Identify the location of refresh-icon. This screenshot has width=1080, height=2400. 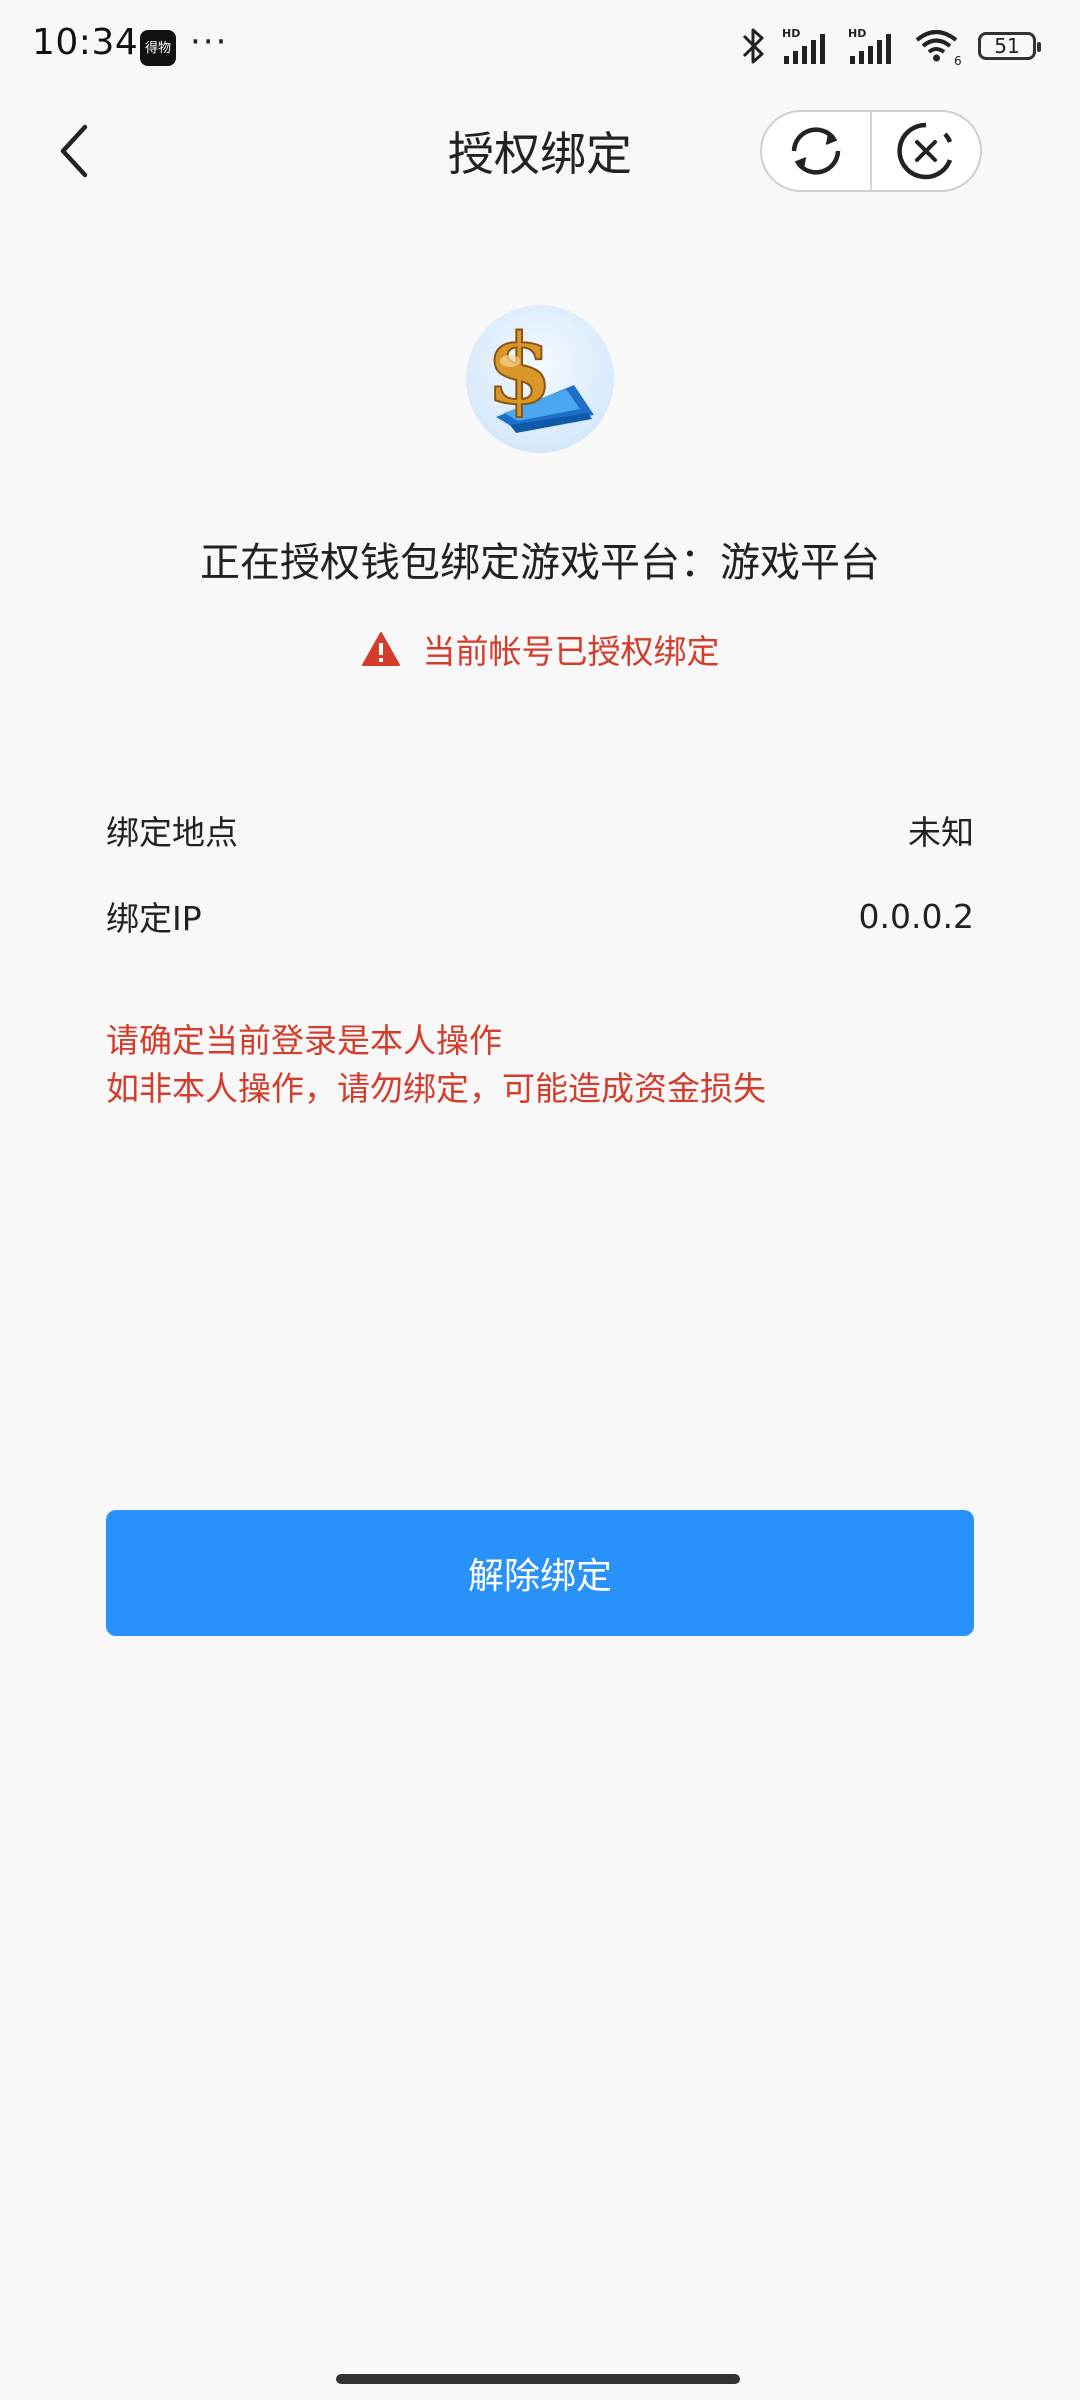
(816, 151).